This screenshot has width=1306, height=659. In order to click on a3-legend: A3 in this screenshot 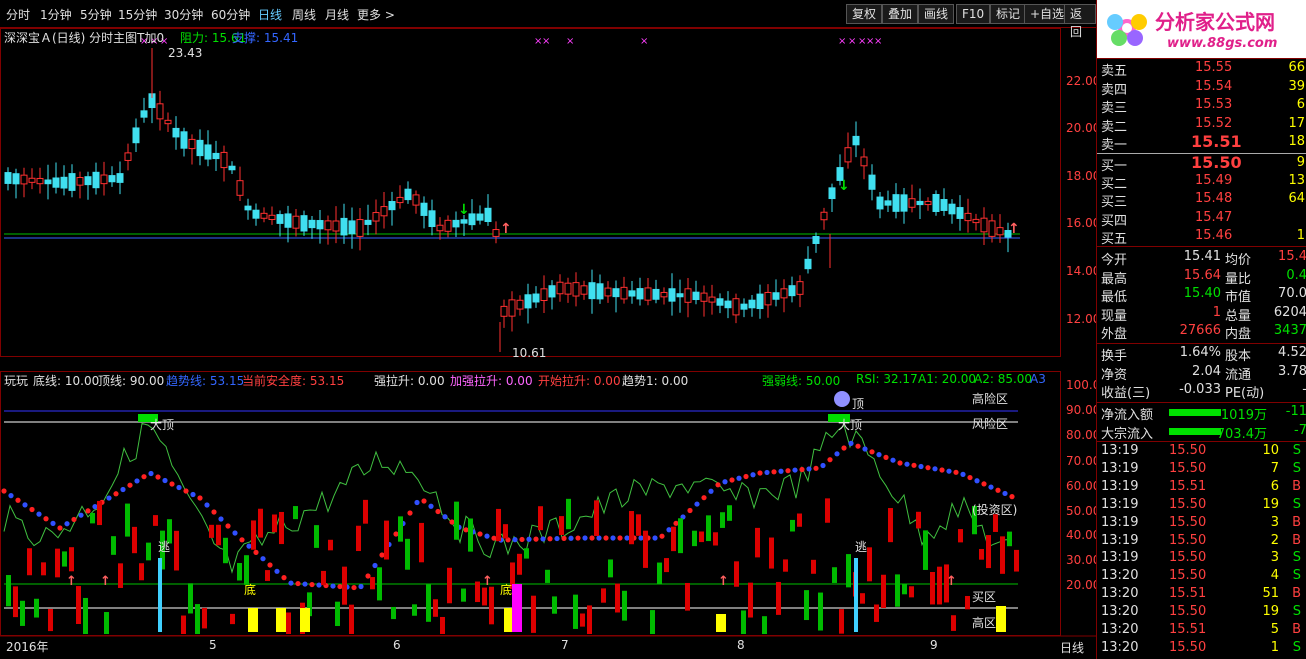, I will do `click(1038, 379)`.